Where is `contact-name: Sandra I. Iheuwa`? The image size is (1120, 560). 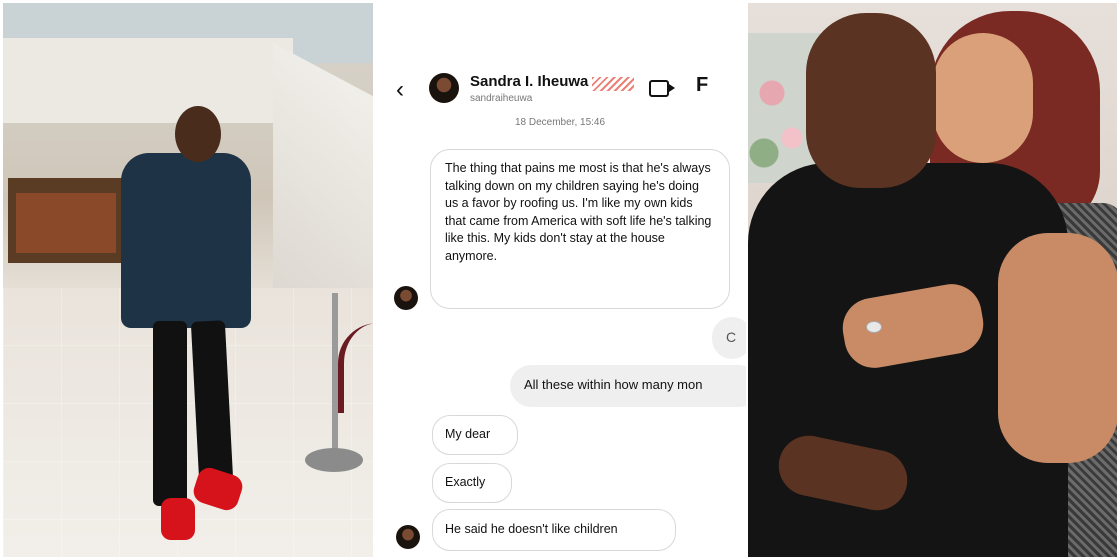 contact-name: Sandra I. Iheuwa is located at coordinates (529, 81).